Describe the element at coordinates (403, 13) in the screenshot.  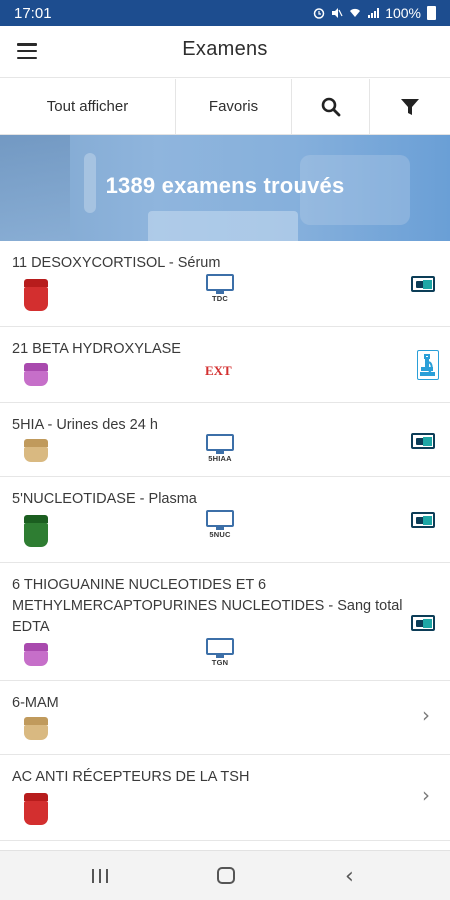
I see `battery-percent: 100%` at that location.